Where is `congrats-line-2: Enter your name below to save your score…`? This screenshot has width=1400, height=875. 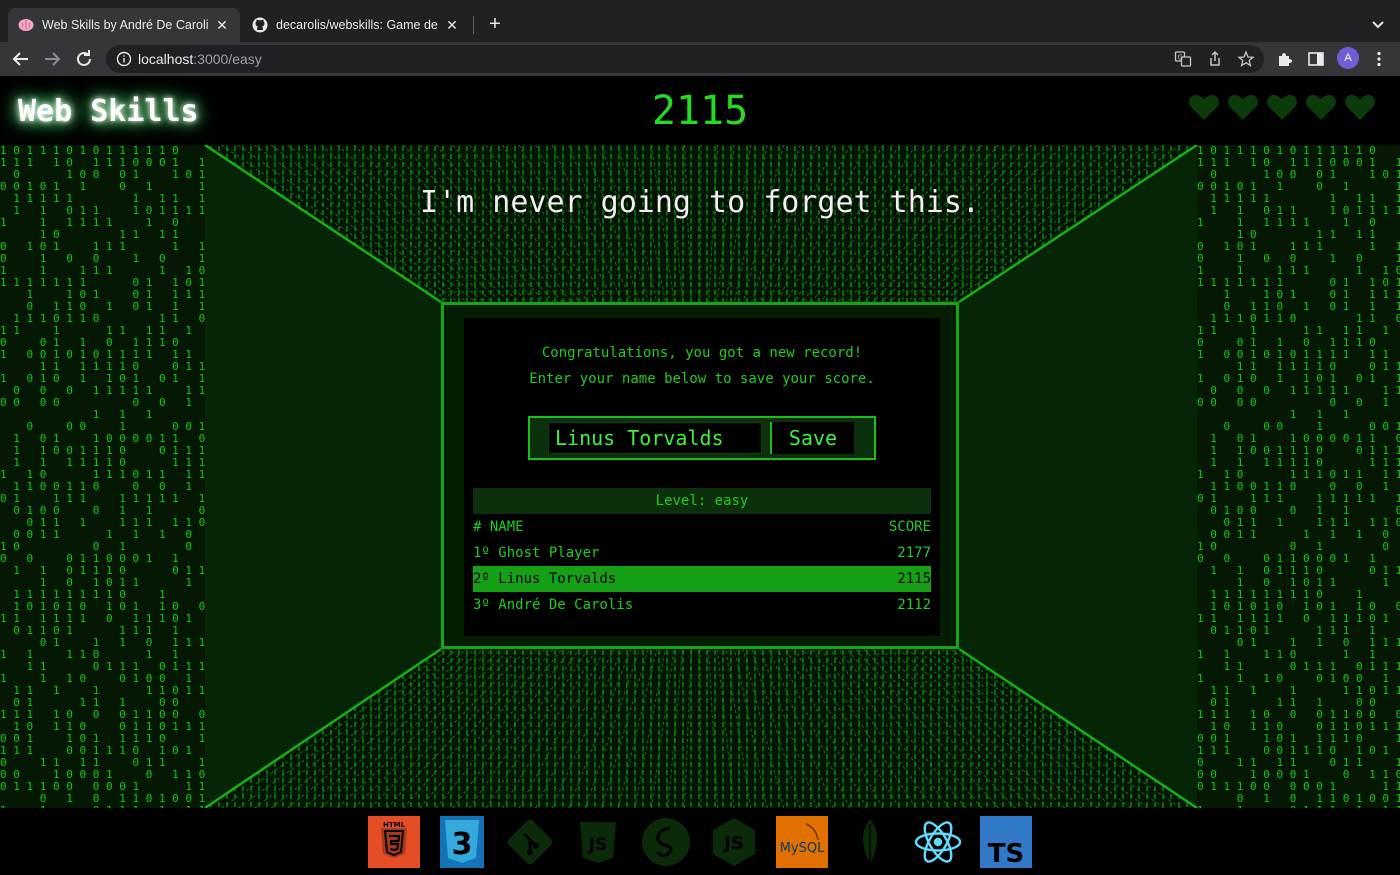 congrats-line-2: Enter your name below to save your score… is located at coordinates (702, 379).